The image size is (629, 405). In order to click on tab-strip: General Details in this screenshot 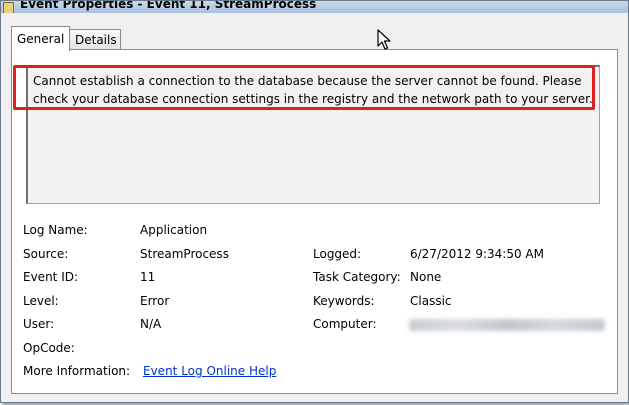, I will do `click(311, 38)`.